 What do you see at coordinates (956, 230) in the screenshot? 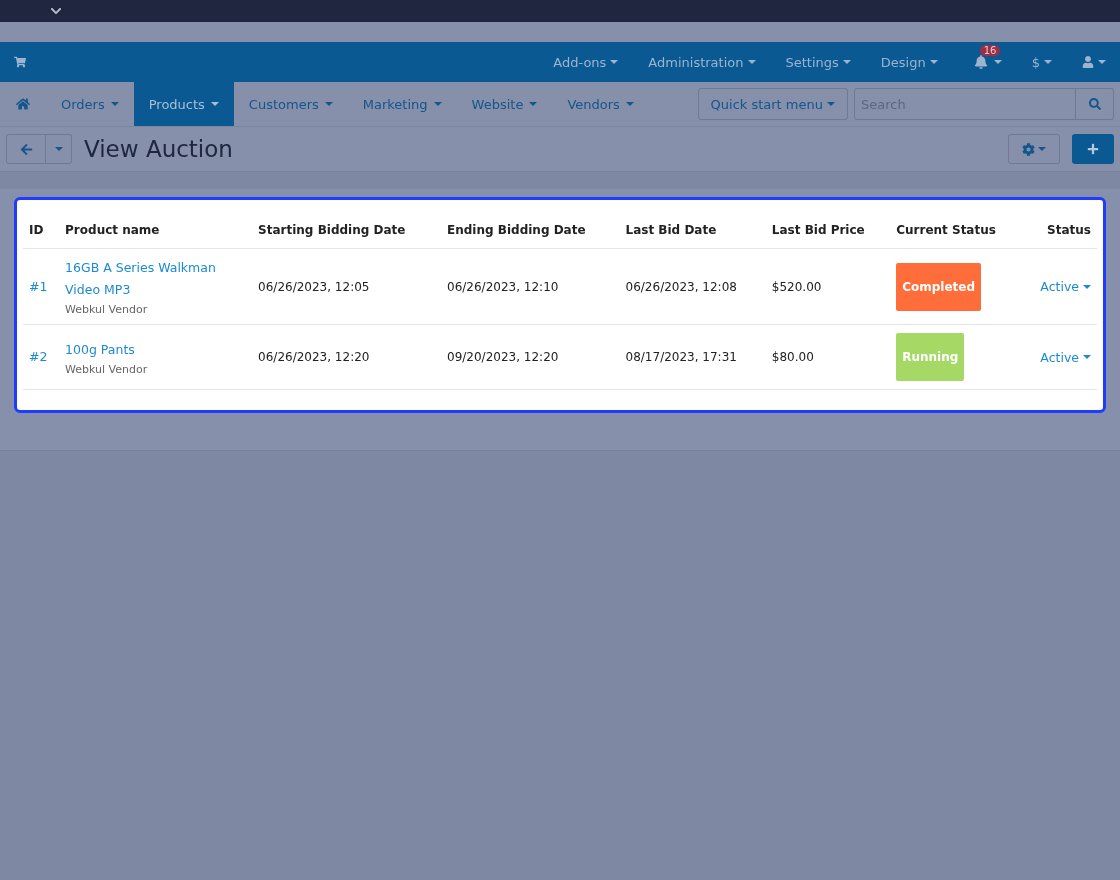
I see `column-header: Current Status` at bounding box center [956, 230].